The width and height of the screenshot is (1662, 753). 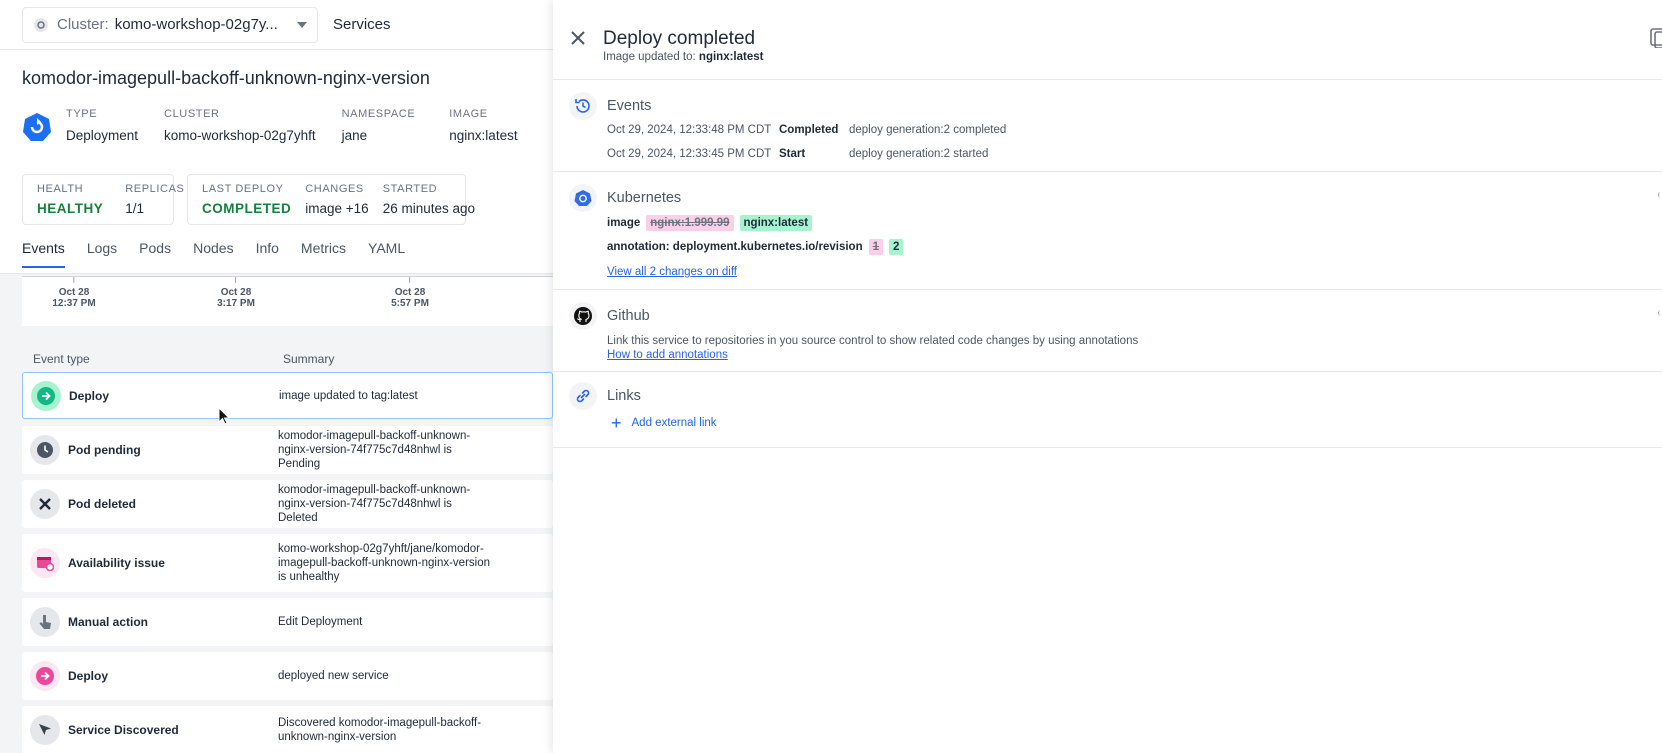 What do you see at coordinates (74, 303) in the screenshot?
I see `tick-time: 12:37 PM` at bounding box center [74, 303].